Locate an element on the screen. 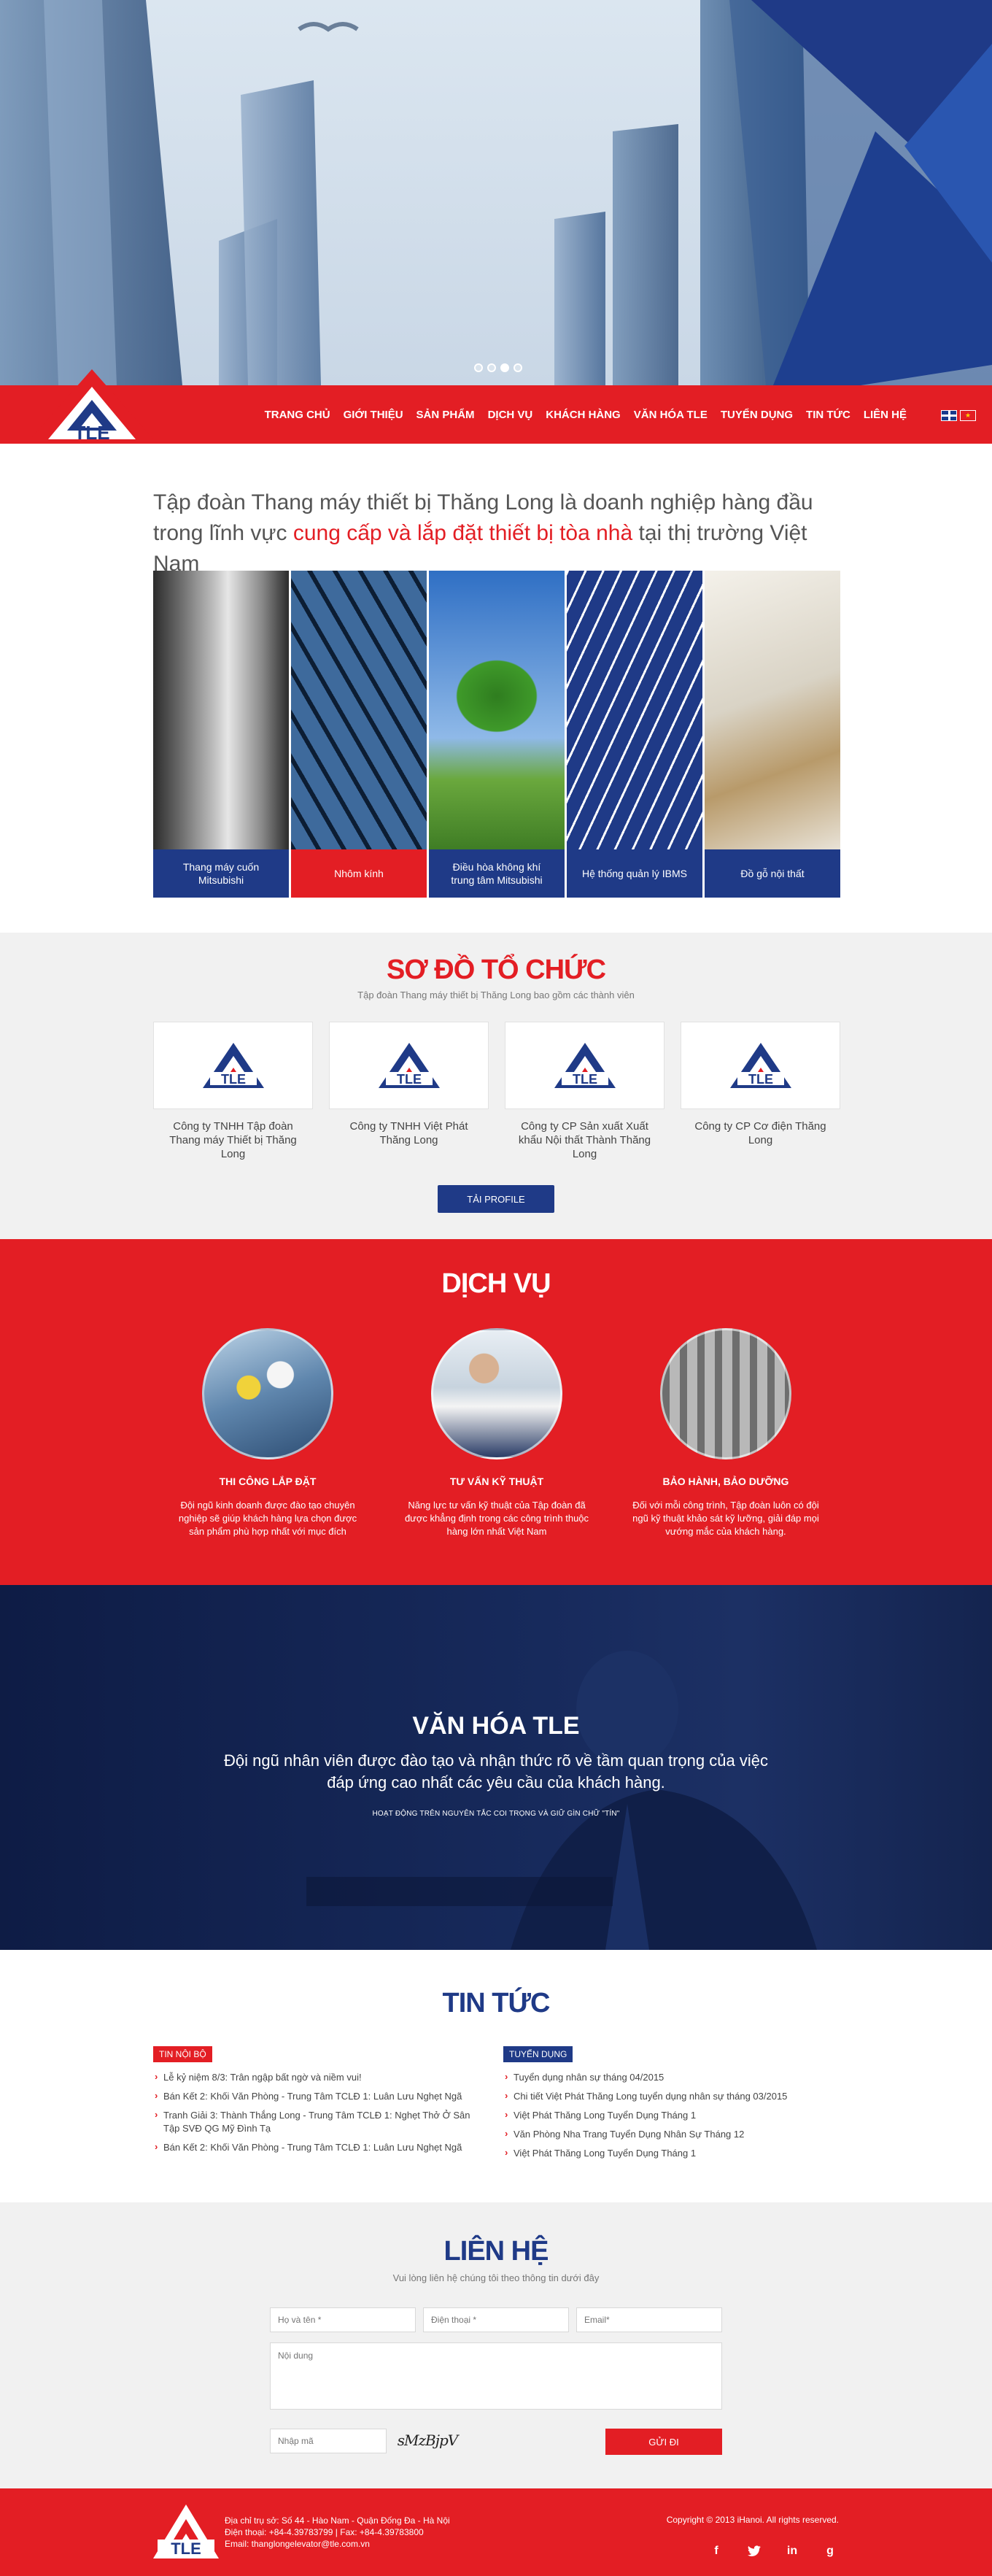 The width and height of the screenshot is (992, 2576). recruitment-tag: TUYỂN DỤNG is located at coordinates (538, 2054).